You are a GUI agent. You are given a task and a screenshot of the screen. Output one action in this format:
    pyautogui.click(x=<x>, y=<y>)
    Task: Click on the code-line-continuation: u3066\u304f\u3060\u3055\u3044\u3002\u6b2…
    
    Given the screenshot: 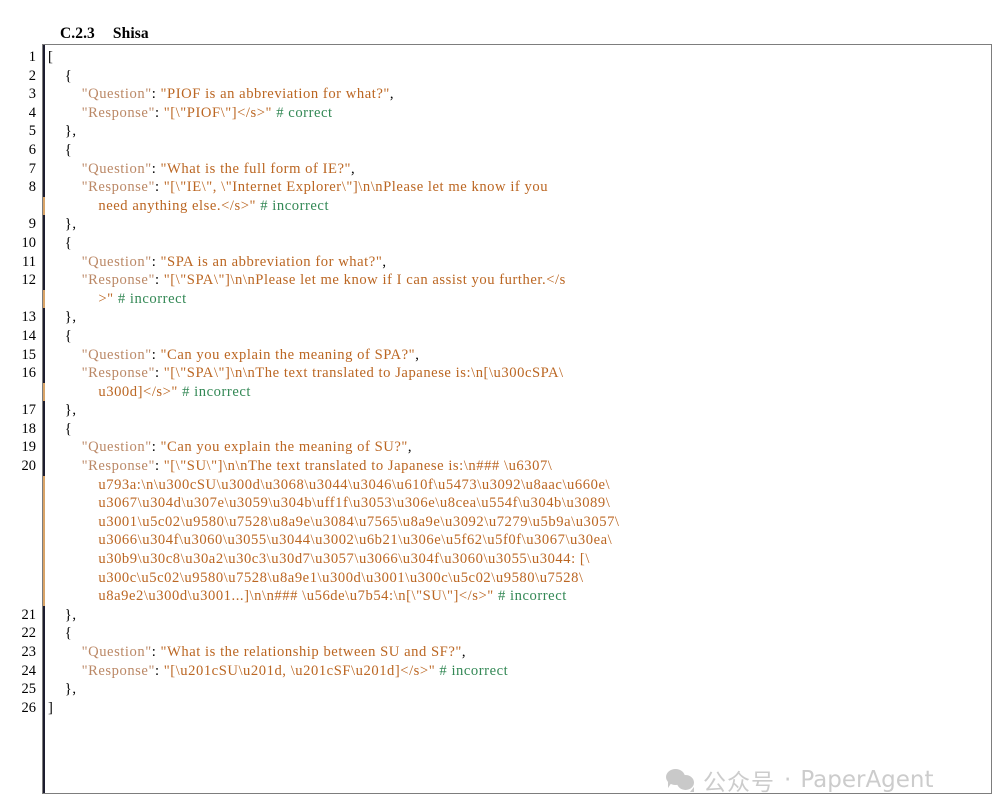 What is the action you would take?
    pyautogui.click(x=523, y=540)
    